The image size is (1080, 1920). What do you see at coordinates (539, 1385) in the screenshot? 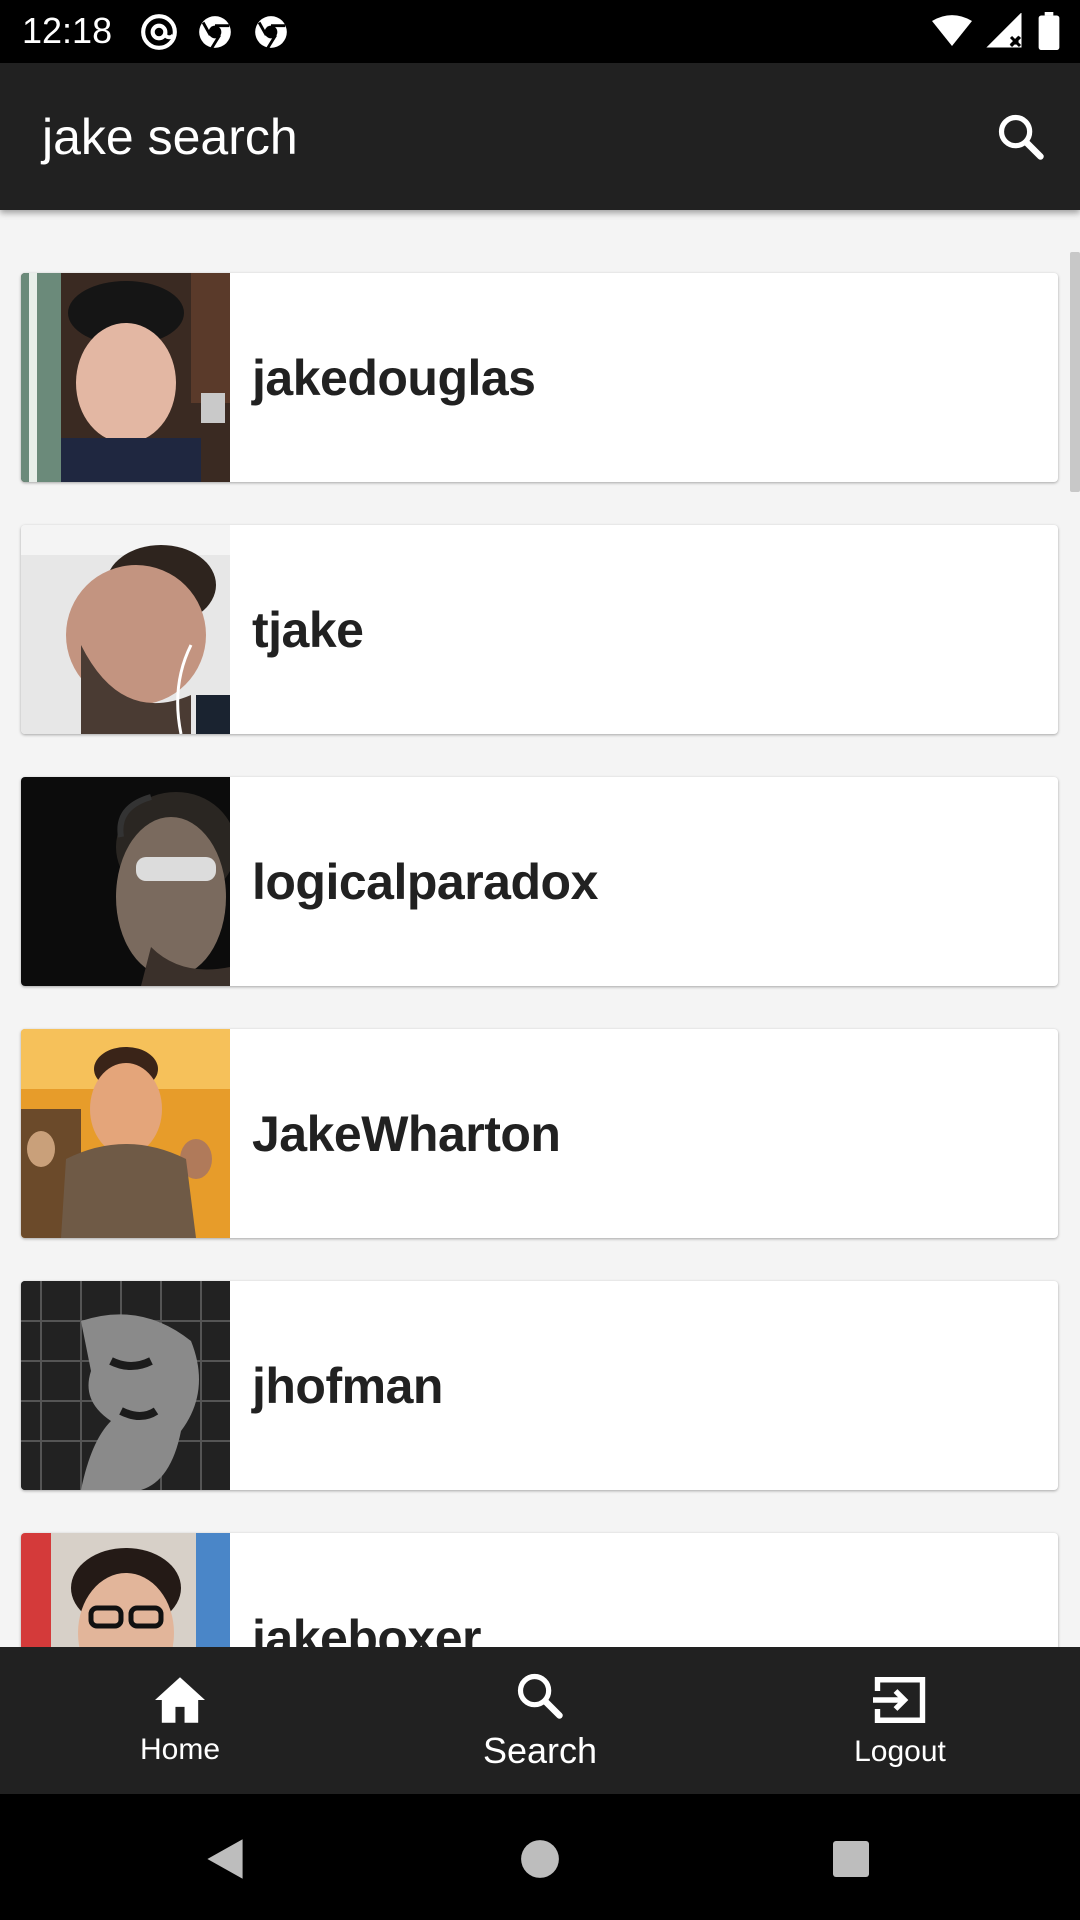
I see `user-card: jhofman` at bounding box center [539, 1385].